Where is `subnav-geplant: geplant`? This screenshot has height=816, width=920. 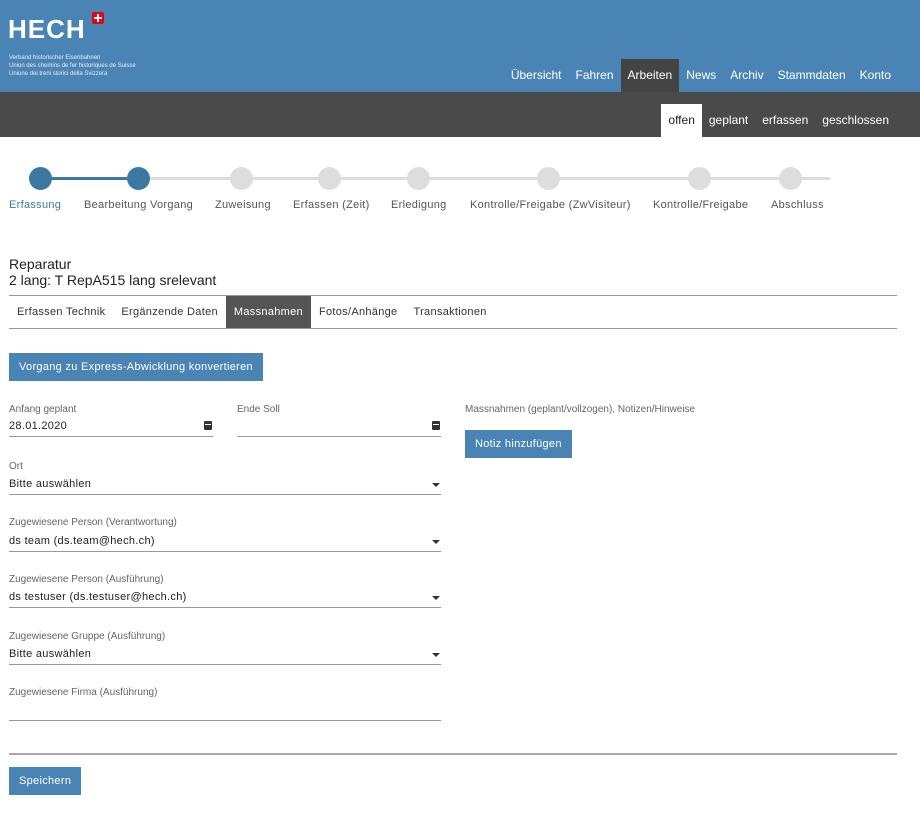
subnav-geplant: geplant is located at coordinates (728, 120).